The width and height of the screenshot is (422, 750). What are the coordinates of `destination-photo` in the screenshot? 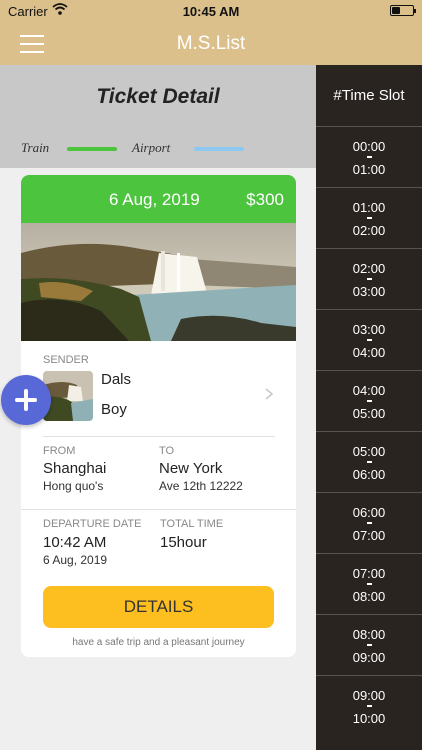 It's located at (158, 282).